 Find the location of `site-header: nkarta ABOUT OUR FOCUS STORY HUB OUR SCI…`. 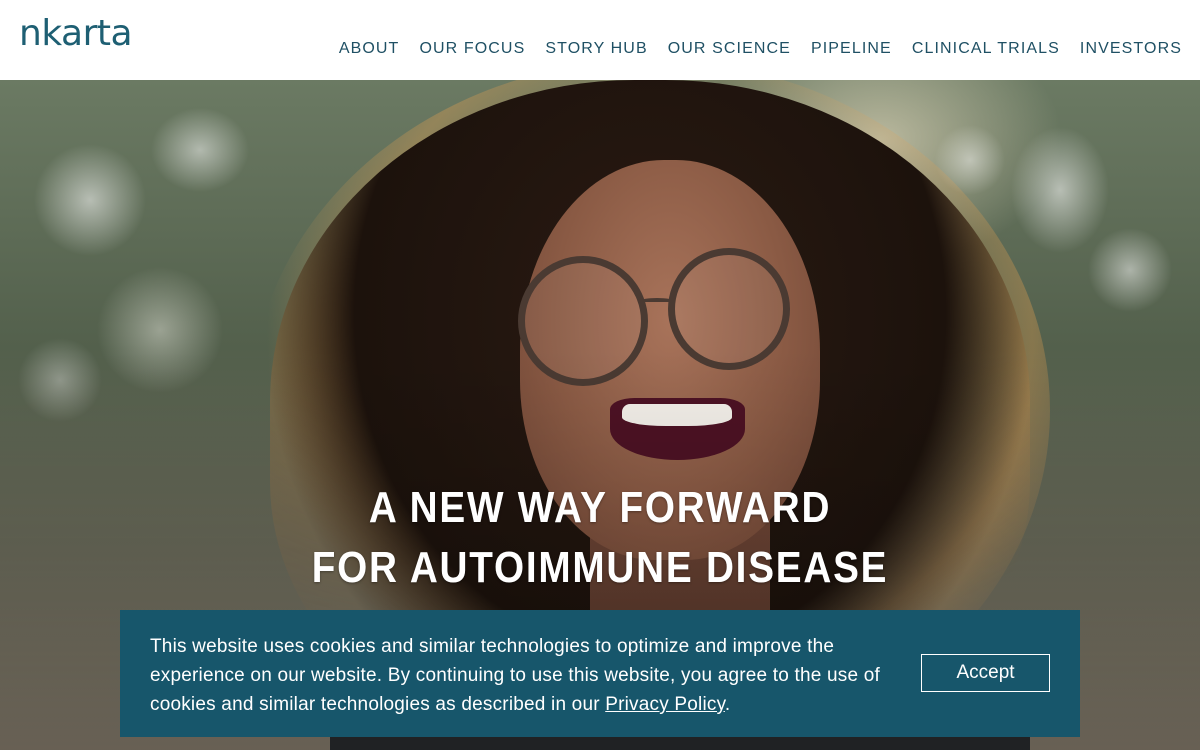

site-header: nkarta ABOUT OUR FOCUS STORY HUB OUR SCI… is located at coordinates (600, 40).